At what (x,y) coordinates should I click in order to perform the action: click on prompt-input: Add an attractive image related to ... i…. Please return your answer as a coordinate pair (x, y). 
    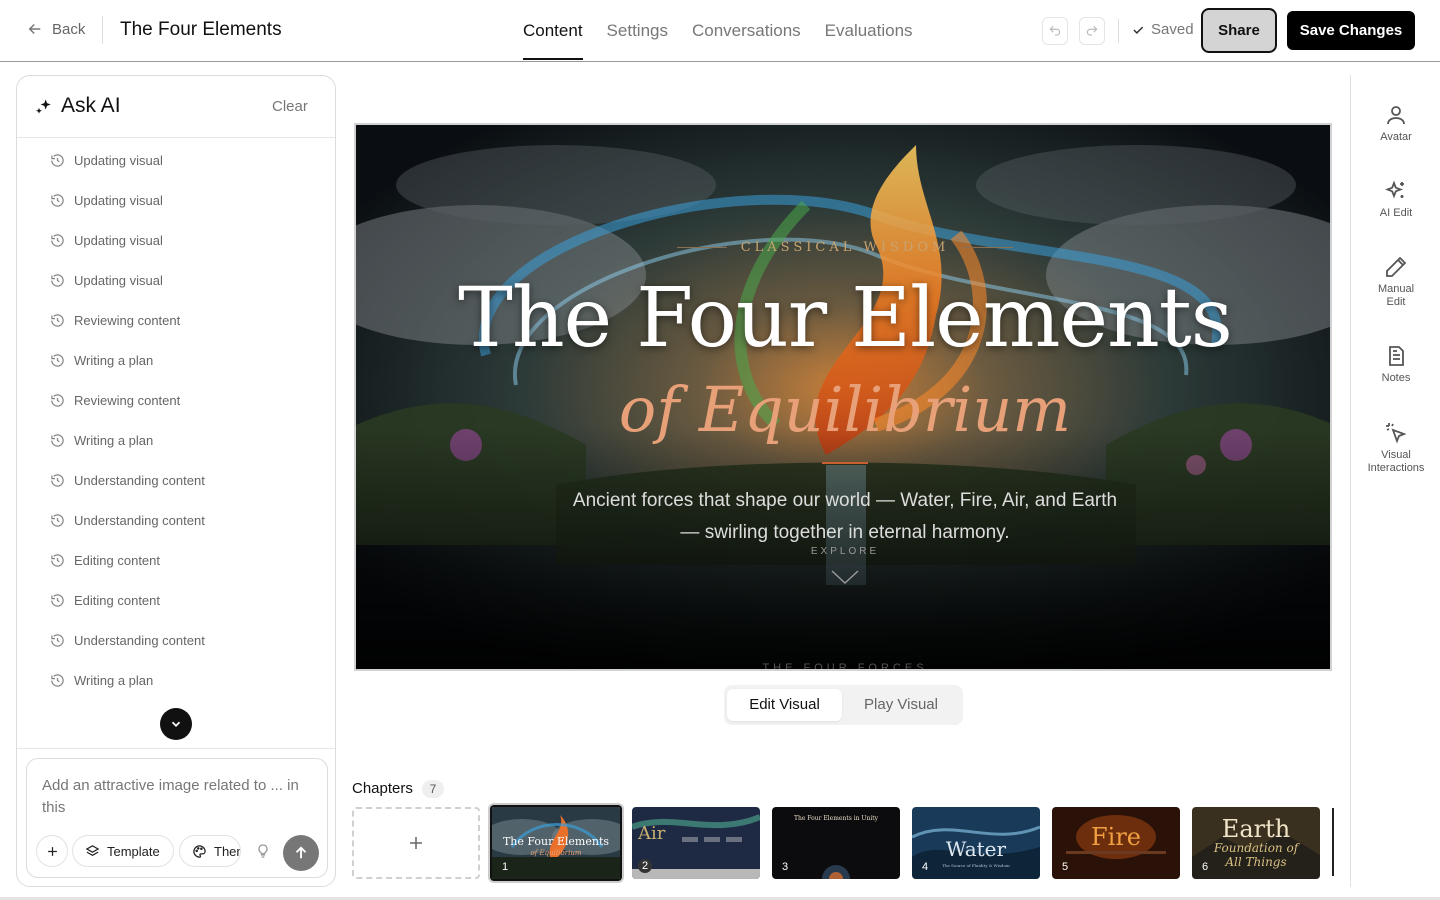
    Looking at the image, I should click on (177, 797).